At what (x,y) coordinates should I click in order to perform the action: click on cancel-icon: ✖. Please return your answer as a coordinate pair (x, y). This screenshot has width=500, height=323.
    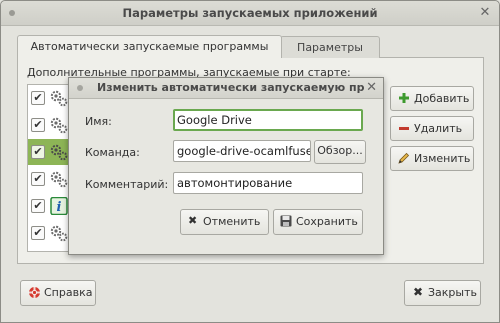
    Looking at the image, I should click on (193, 220).